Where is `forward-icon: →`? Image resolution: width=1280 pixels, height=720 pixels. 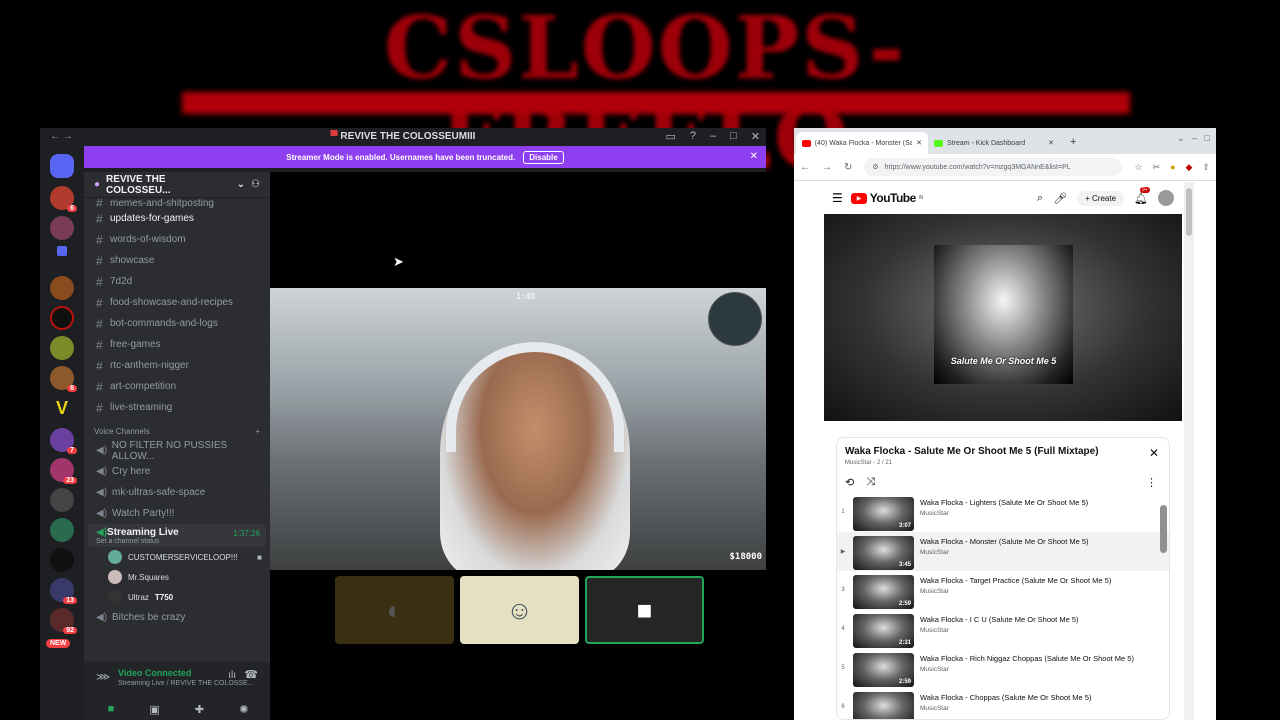 forward-icon: → is located at coordinates (827, 167).